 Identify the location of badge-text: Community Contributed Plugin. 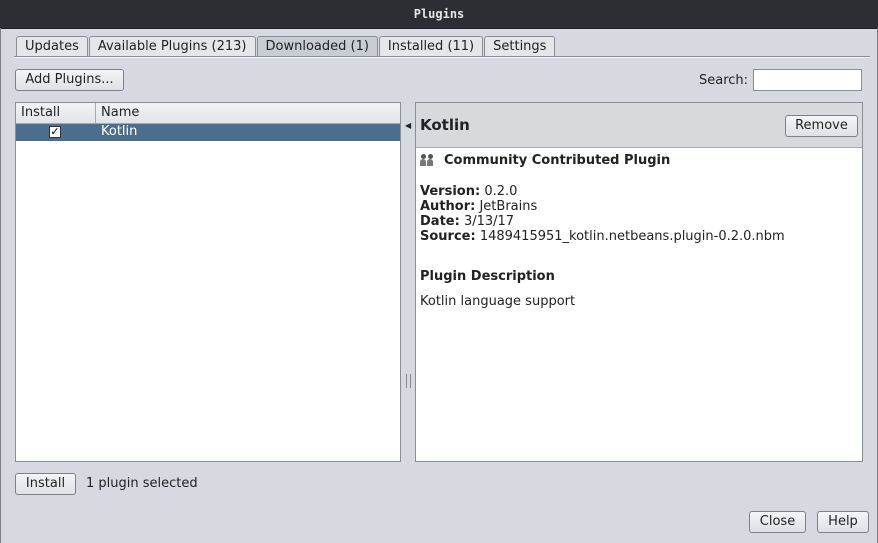
(557, 160).